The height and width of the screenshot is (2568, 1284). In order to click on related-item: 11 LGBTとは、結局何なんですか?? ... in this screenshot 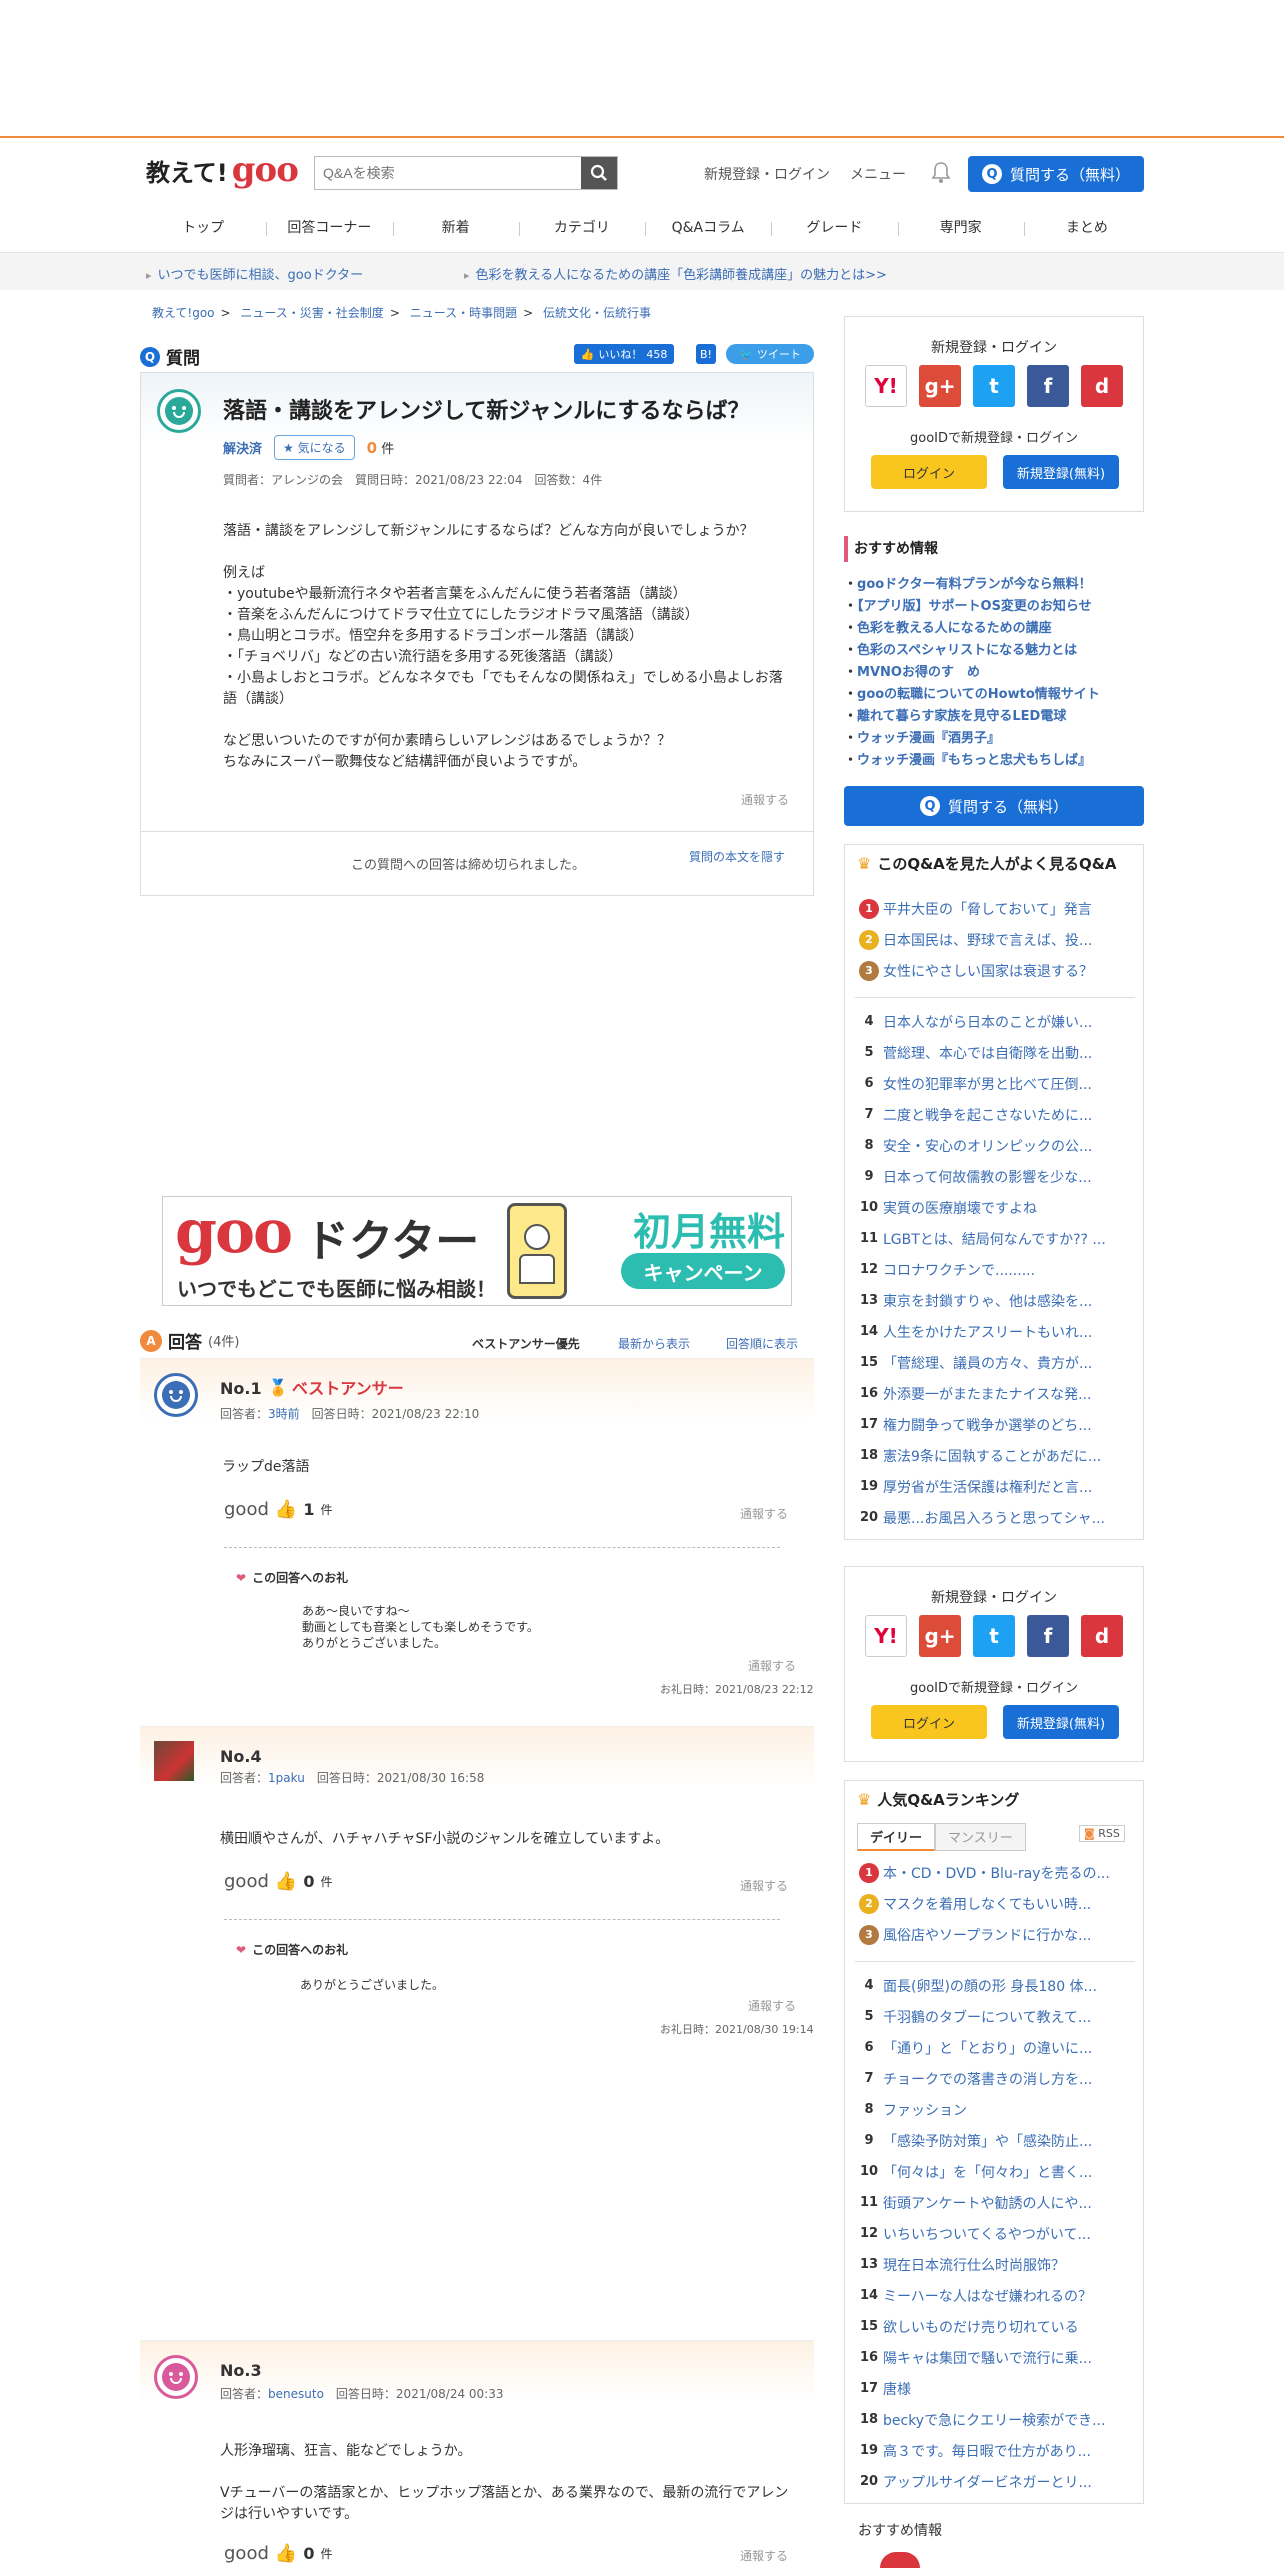, I will do `click(995, 1238)`.